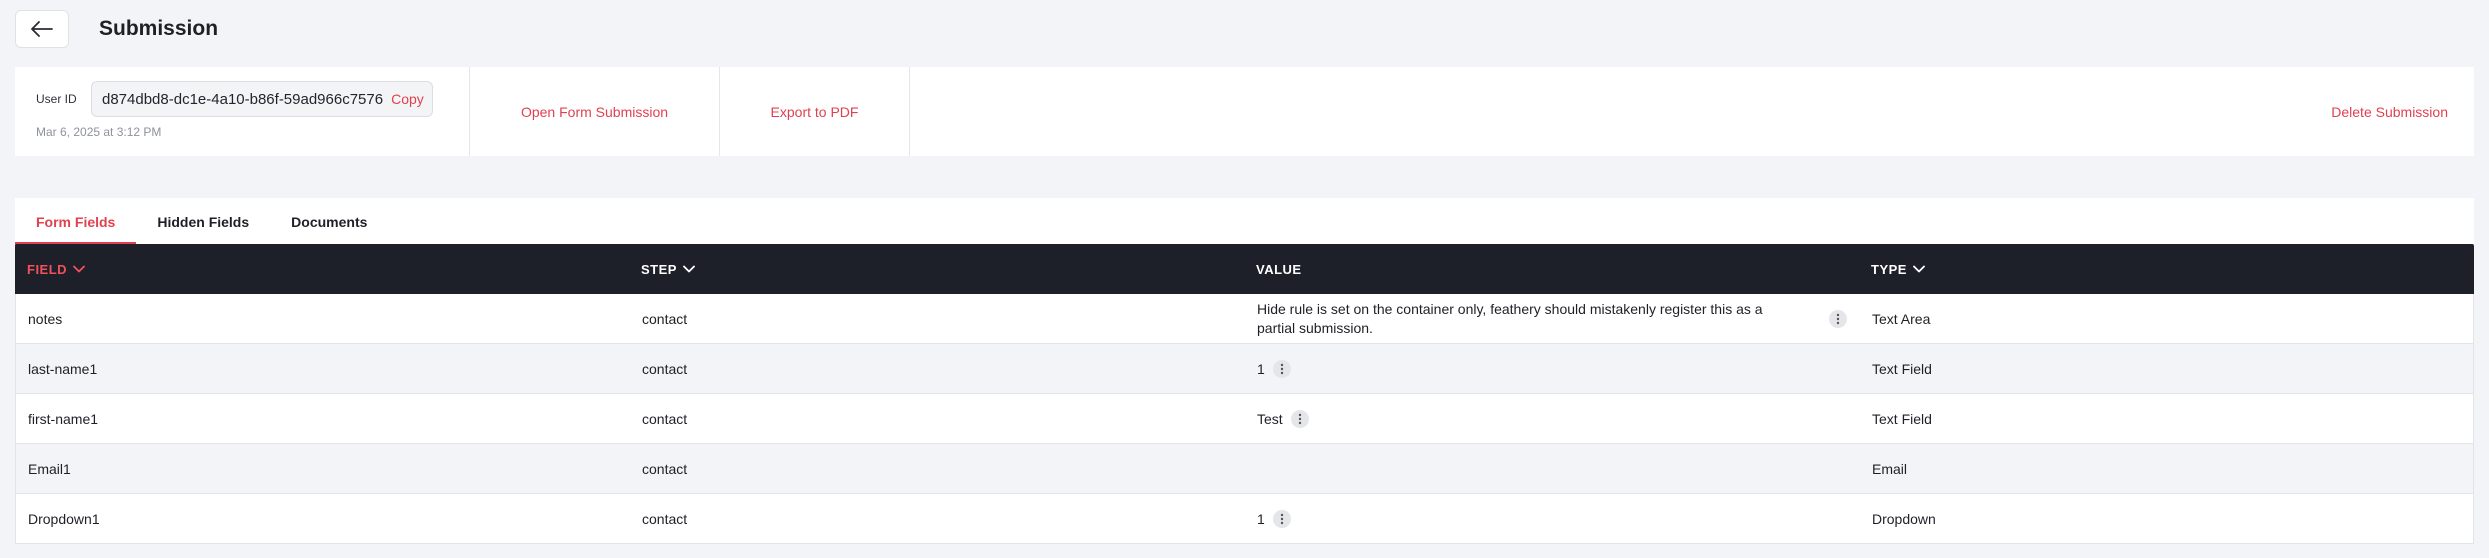 The height and width of the screenshot is (558, 2489). Describe the element at coordinates (47, 269) in the screenshot. I see `column-header-field-label: FIELD` at that location.